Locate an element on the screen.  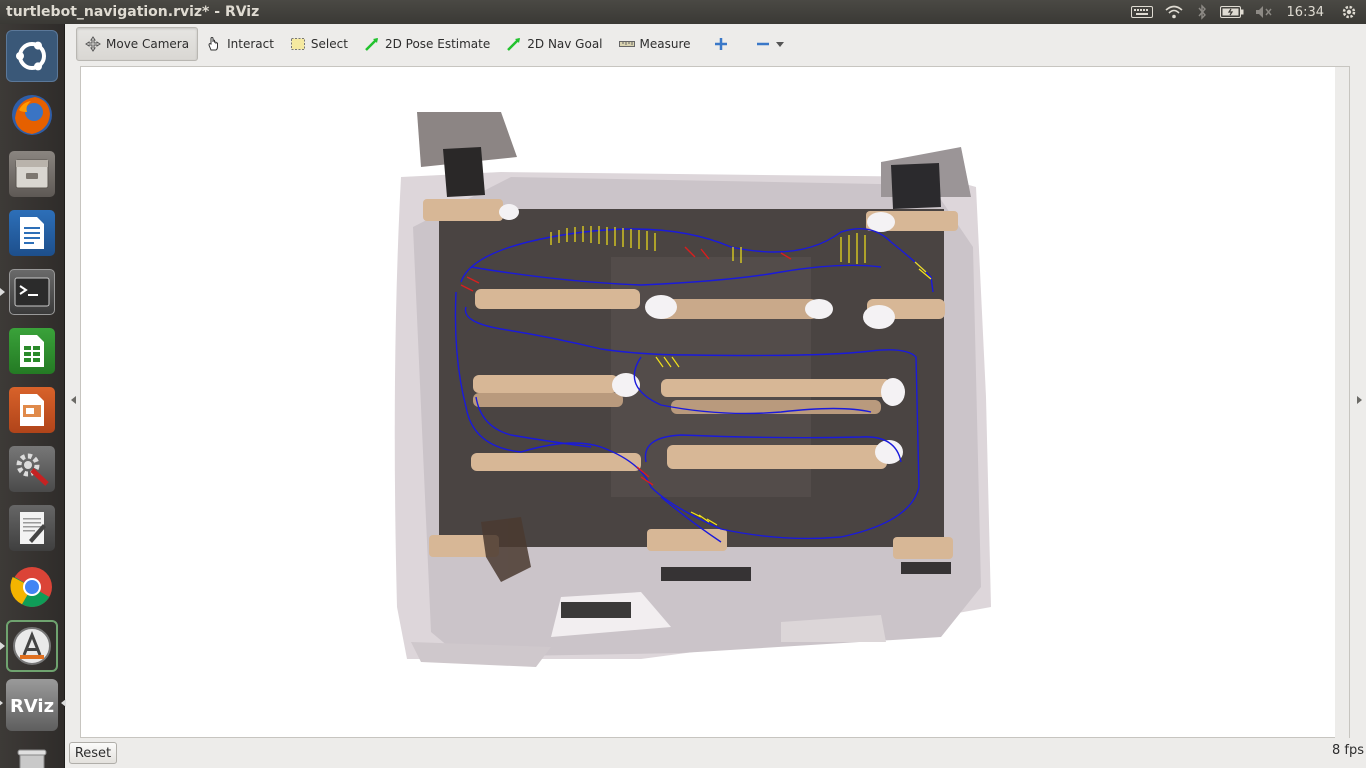
rviz-icon: RViz is located at coordinates (33, 705).